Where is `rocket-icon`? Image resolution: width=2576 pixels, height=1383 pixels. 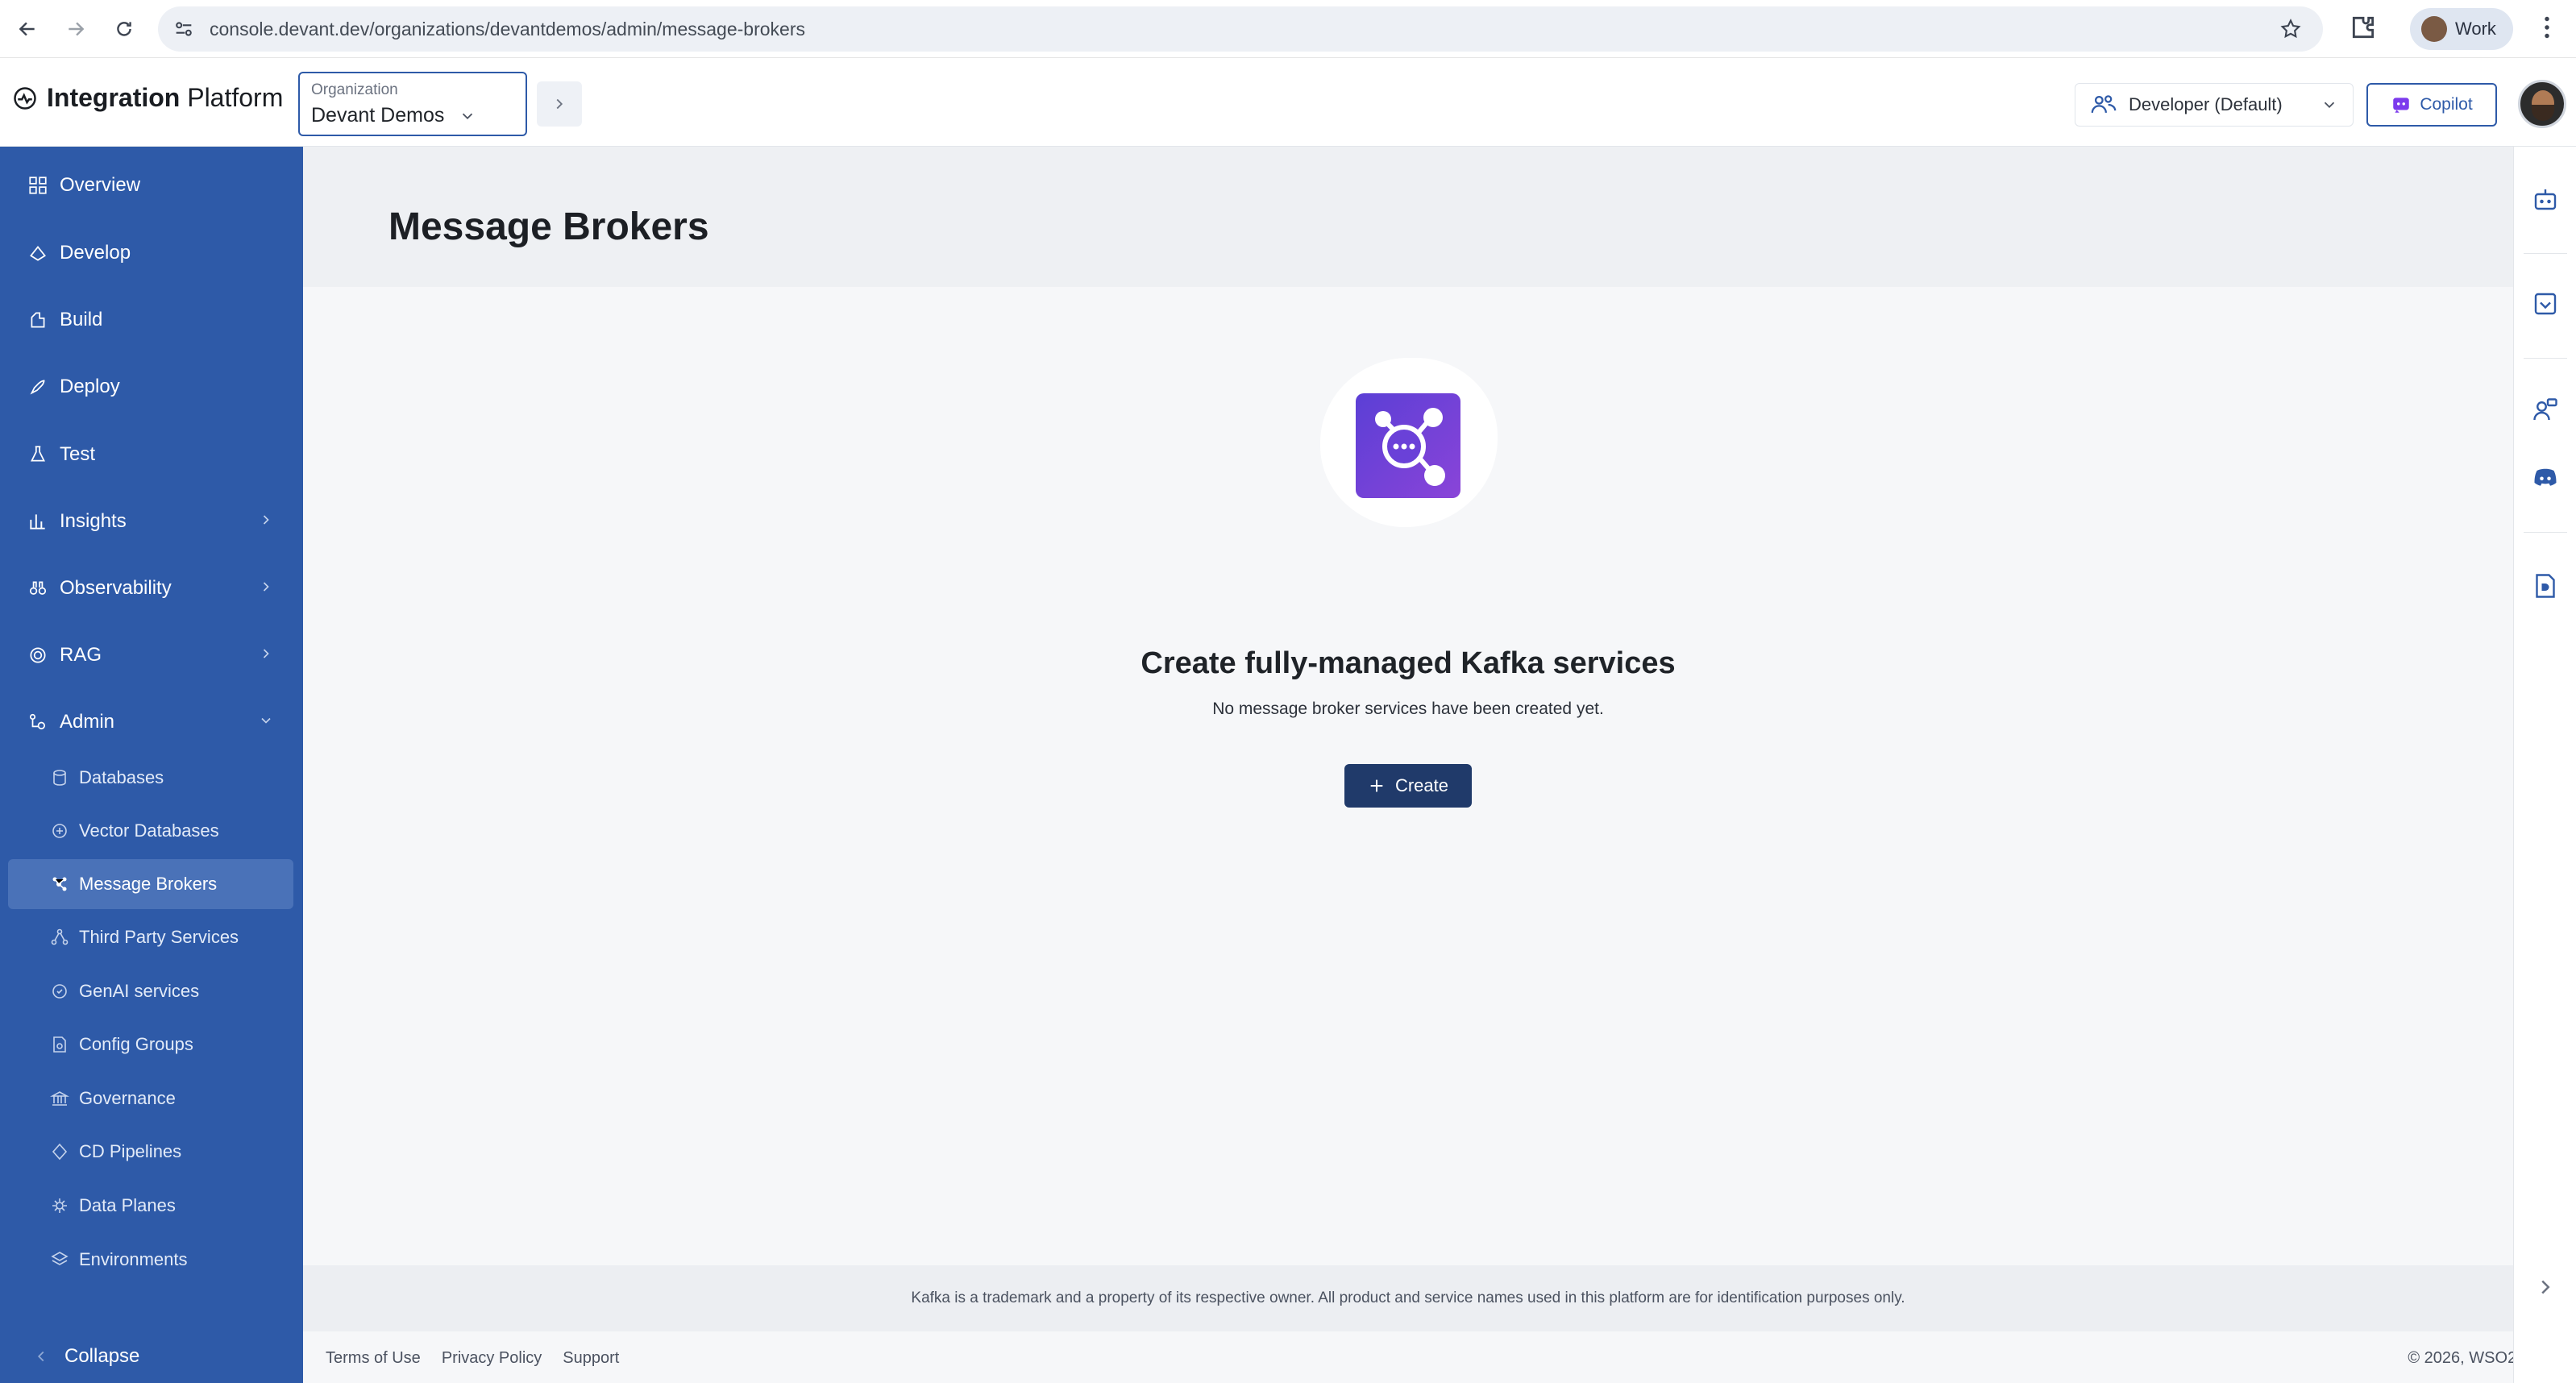 rocket-icon is located at coordinates (37, 387).